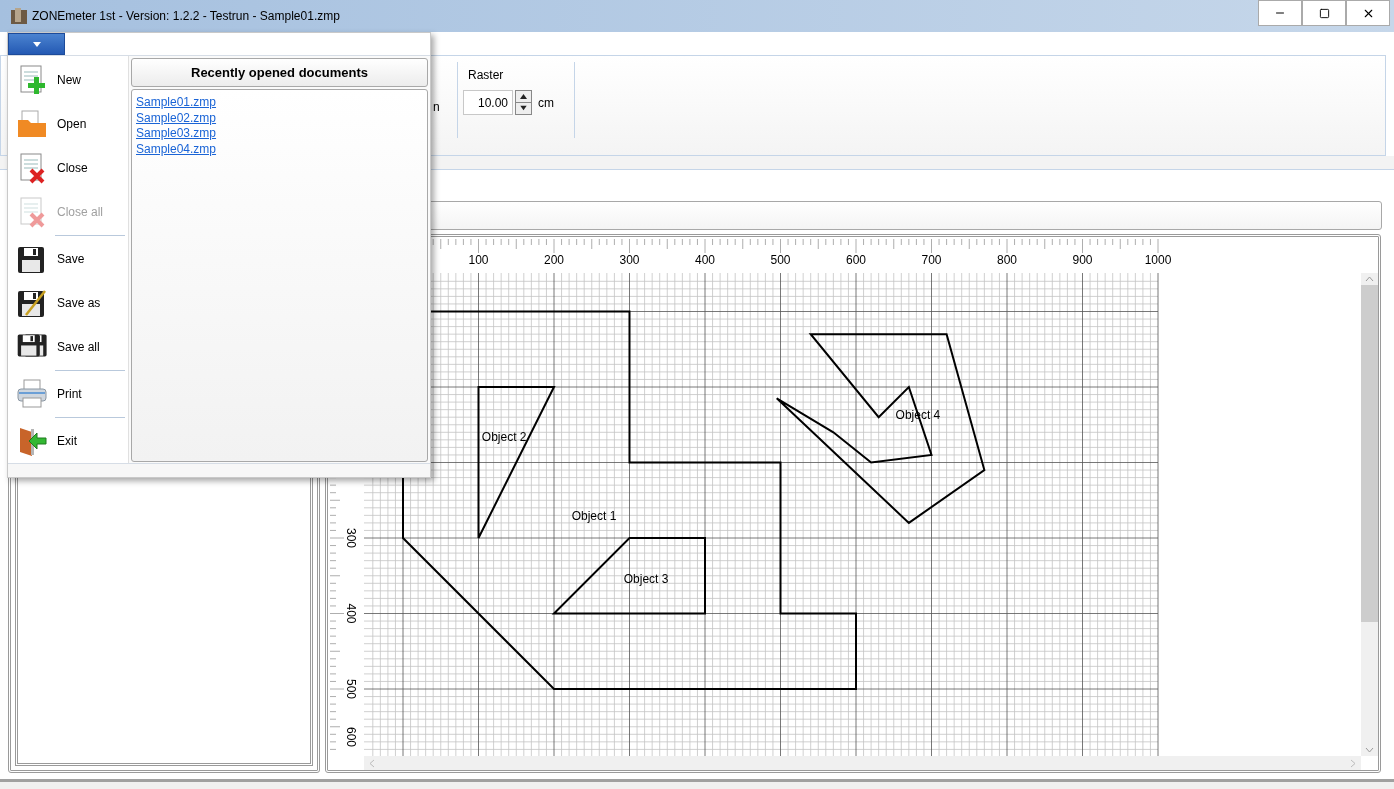 Image resolution: width=1394 pixels, height=789 pixels. What do you see at coordinates (1369, 453) in the screenshot?
I see `scroll-thumb` at bounding box center [1369, 453].